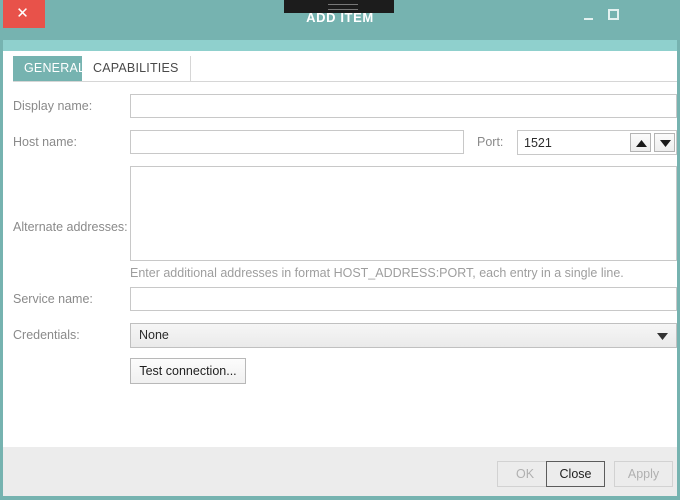 The width and height of the screenshot is (680, 500). I want to click on title-accent-strip, so click(340, 45).